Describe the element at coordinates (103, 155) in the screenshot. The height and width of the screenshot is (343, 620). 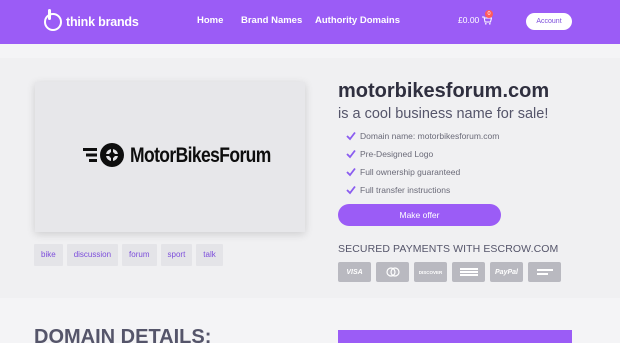
I see `motorbike-wheel-icon` at that location.